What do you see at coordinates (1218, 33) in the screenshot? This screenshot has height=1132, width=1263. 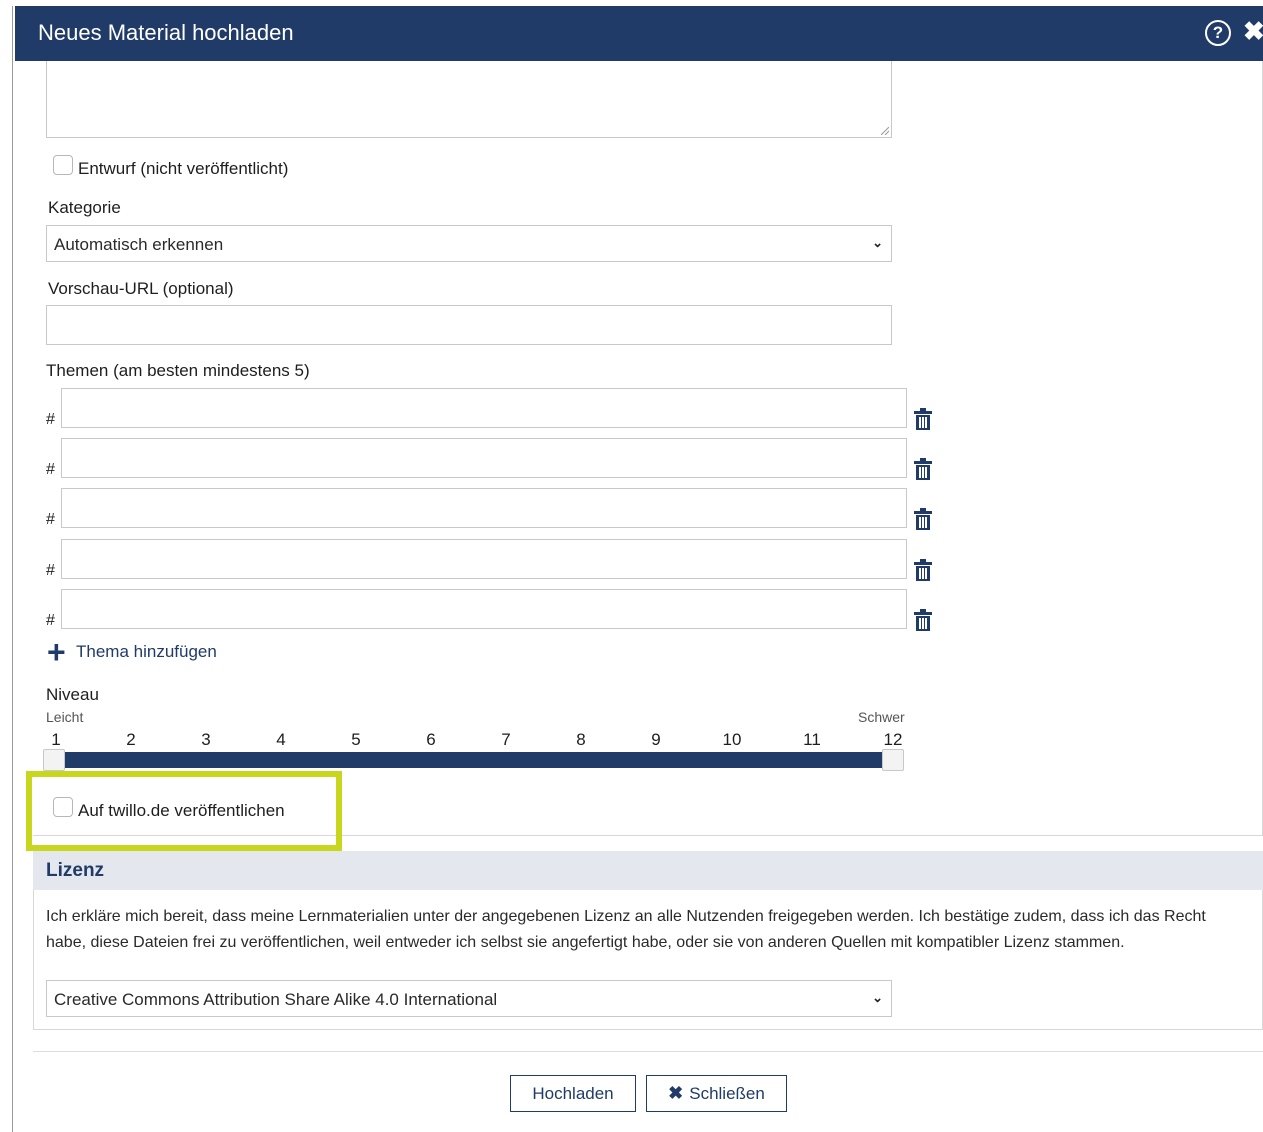 I see `help-icon: ?` at bounding box center [1218, 33].